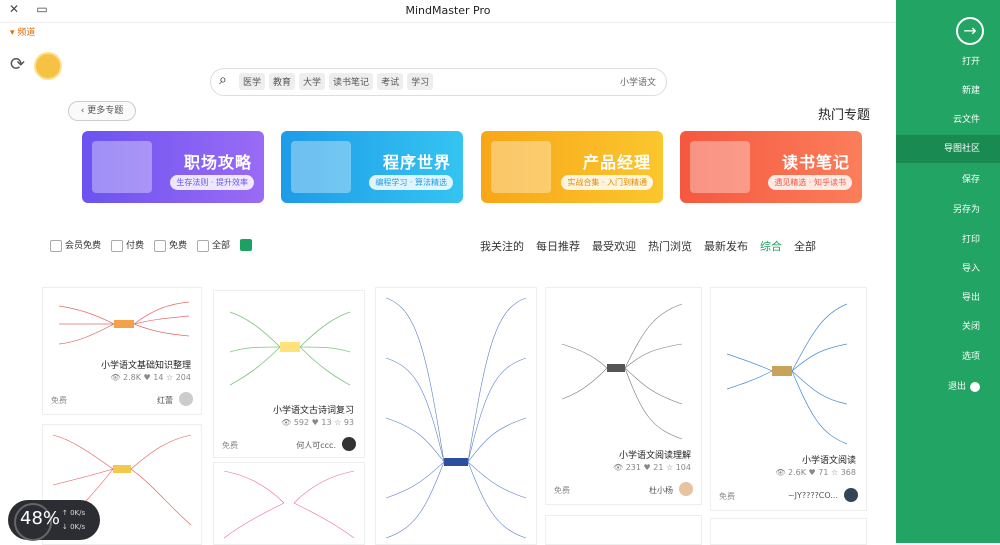 This screenshot has width=1000, height=545. I want to click on sidebar-item-print: 打印, so click(948, 240).